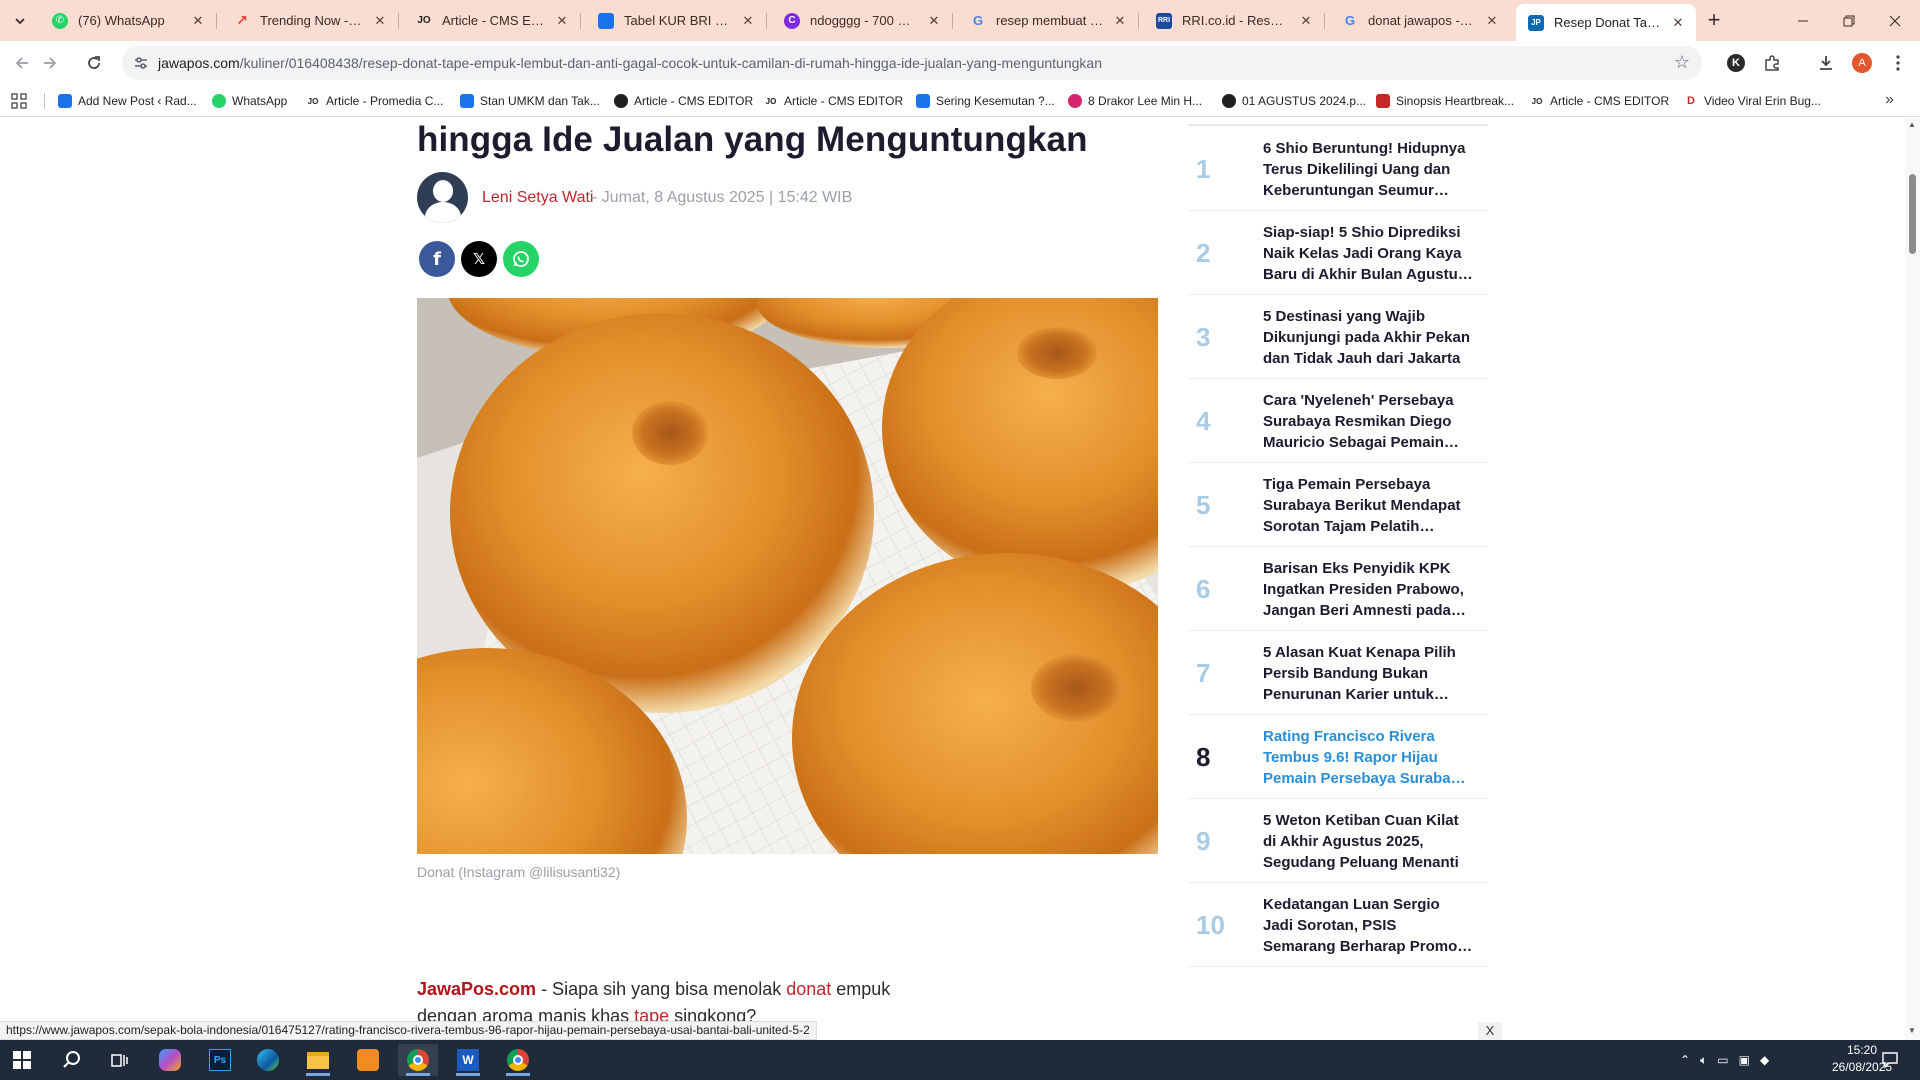 Image resolution: width=1920 pixels, height=1080 pixels. What do you see at coordinates (521, 259) in the screenshot?
I see `share-whatsapp-button` at bounding box center [521, 259].